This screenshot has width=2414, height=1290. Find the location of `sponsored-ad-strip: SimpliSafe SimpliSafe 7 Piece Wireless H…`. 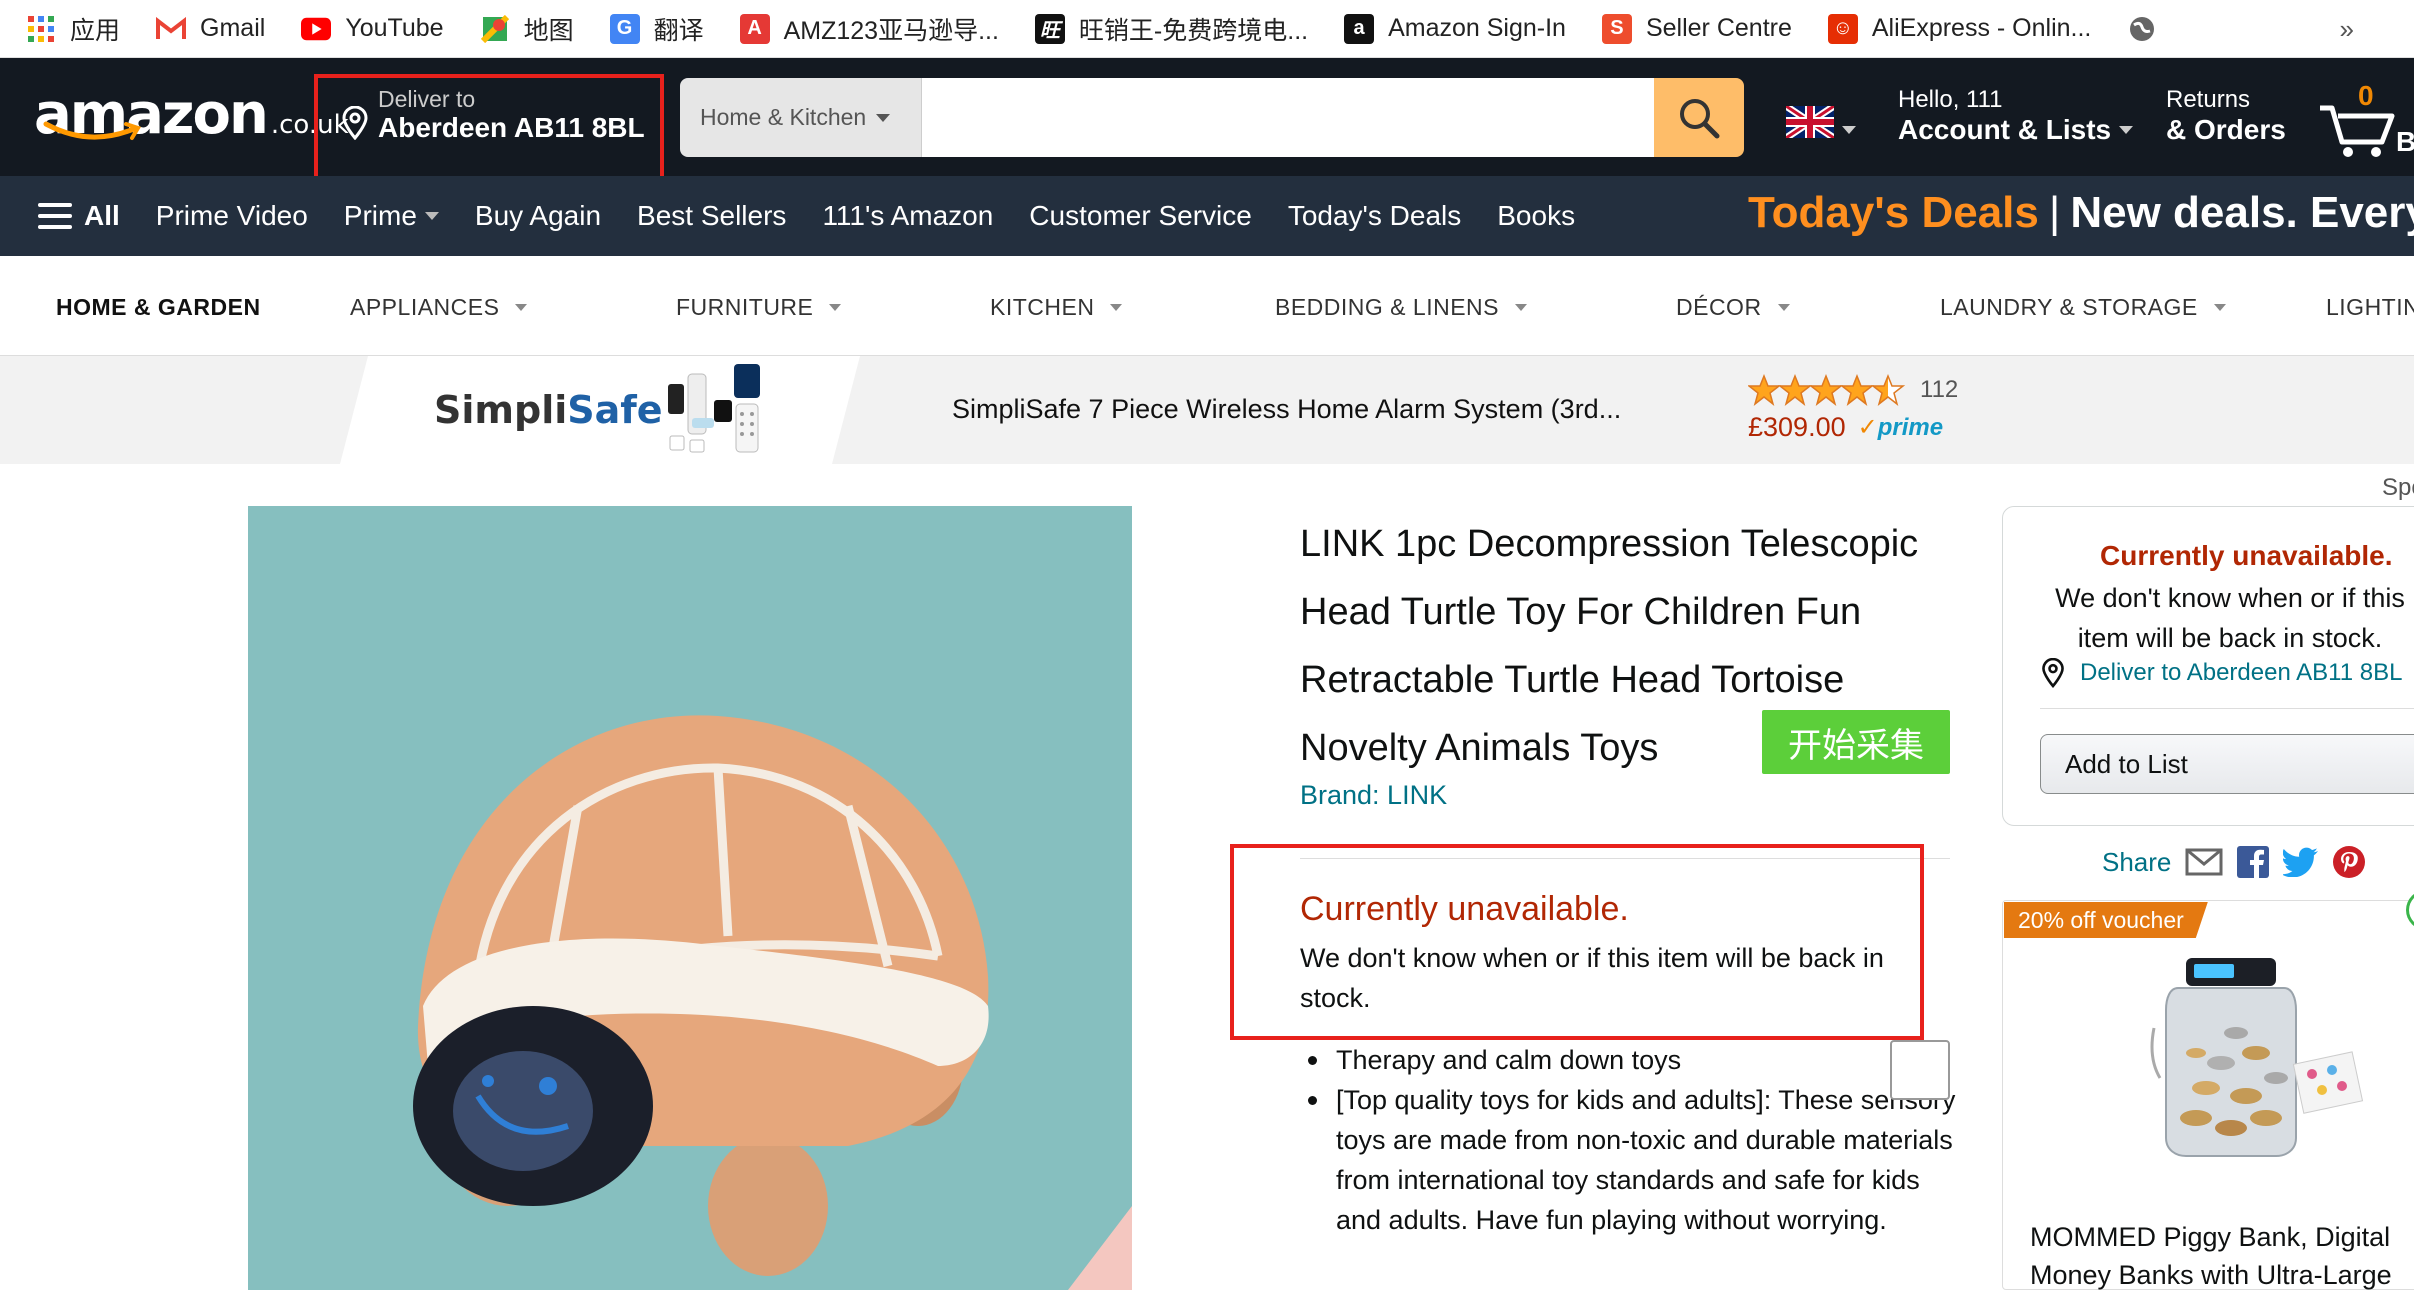

sponsored-ad-strip: SimpliSafe SimpliSafe 7 Piece Wireless H… is located at coordinates (1207, 410).